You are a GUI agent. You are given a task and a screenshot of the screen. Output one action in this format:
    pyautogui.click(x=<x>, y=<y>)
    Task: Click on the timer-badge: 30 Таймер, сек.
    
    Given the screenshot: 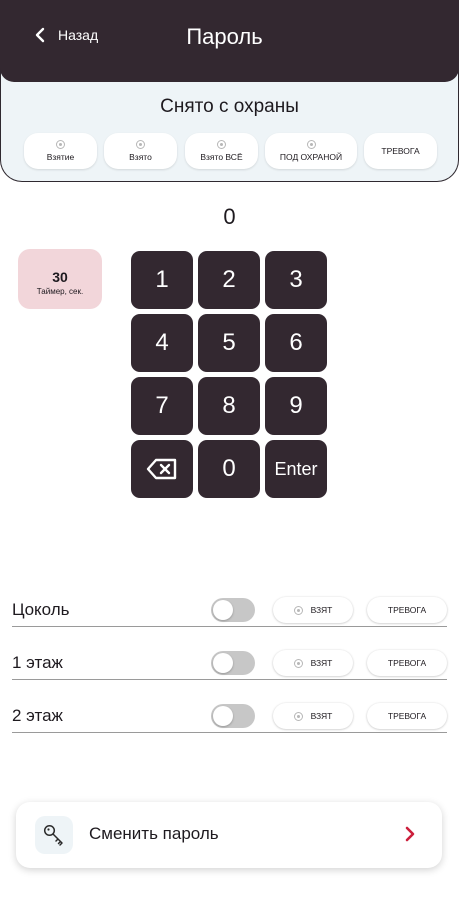 What is the action you would take?
    pyautogui.click(x=60, y=279)
    